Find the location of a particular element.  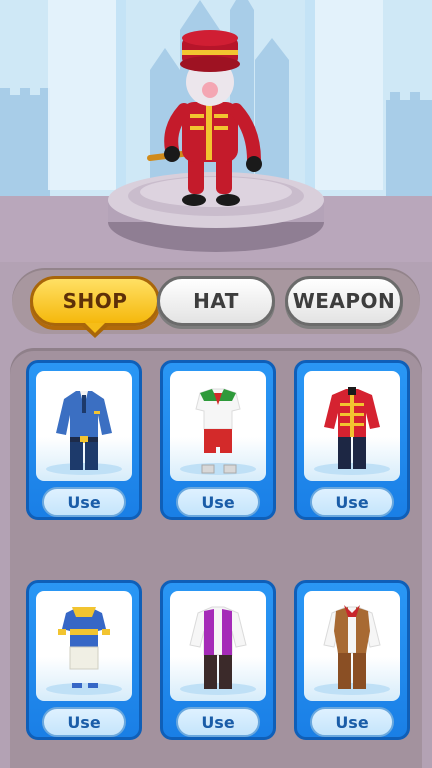

tab-shop: SHOP is located at coordinates (95, 307).